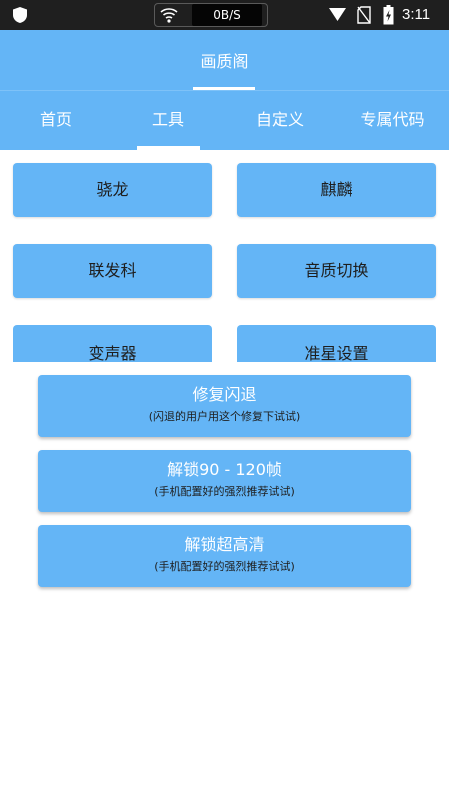 The width and height of the screenshot is (449, 800). I want to click on tab-home: 首页, so click(56, 121).